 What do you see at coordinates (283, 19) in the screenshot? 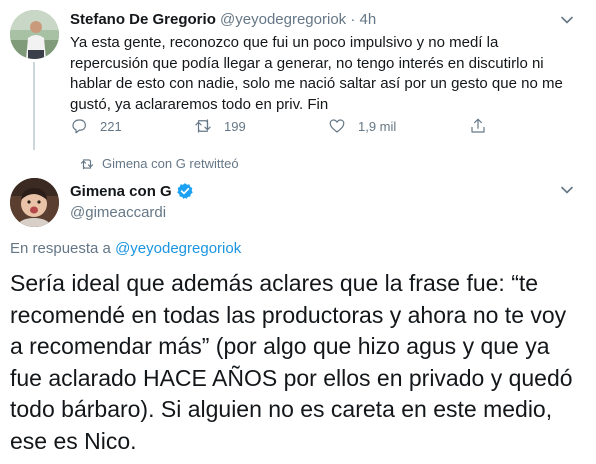
I see `author-handle: @yeyodegregoriok` at bounding box center [283, 19].